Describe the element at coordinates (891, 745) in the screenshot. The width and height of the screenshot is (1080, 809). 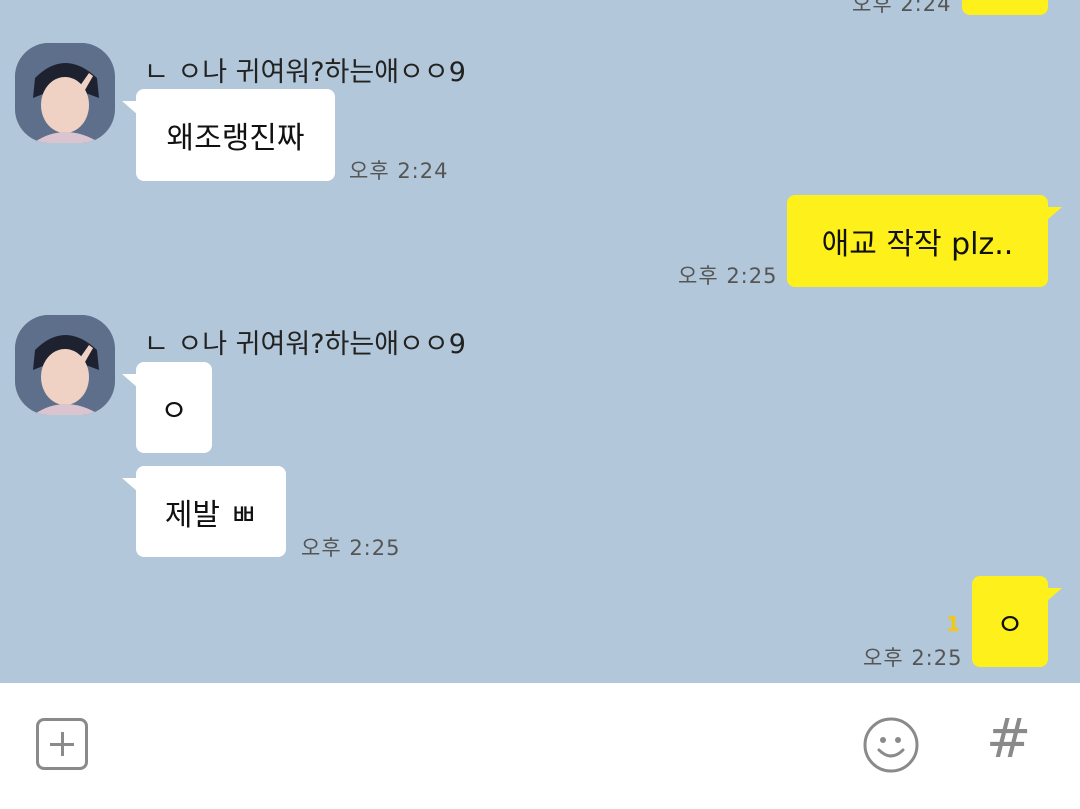
I see `smiley-icon` at that location.